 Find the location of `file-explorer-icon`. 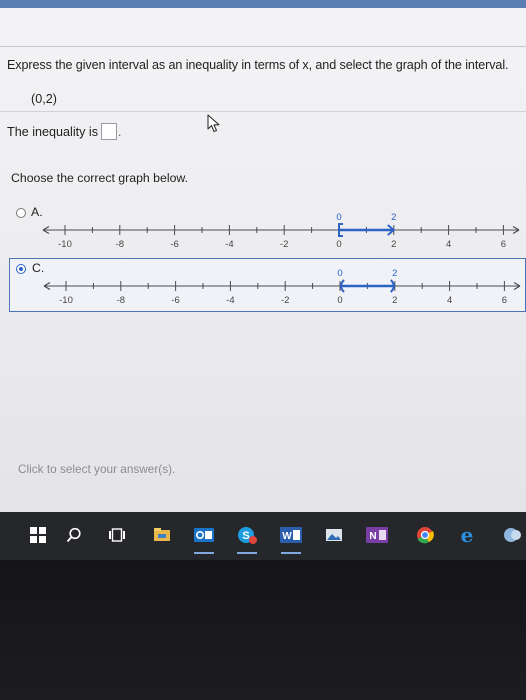

file-explorer-icon is located at coordinates (162, 535).